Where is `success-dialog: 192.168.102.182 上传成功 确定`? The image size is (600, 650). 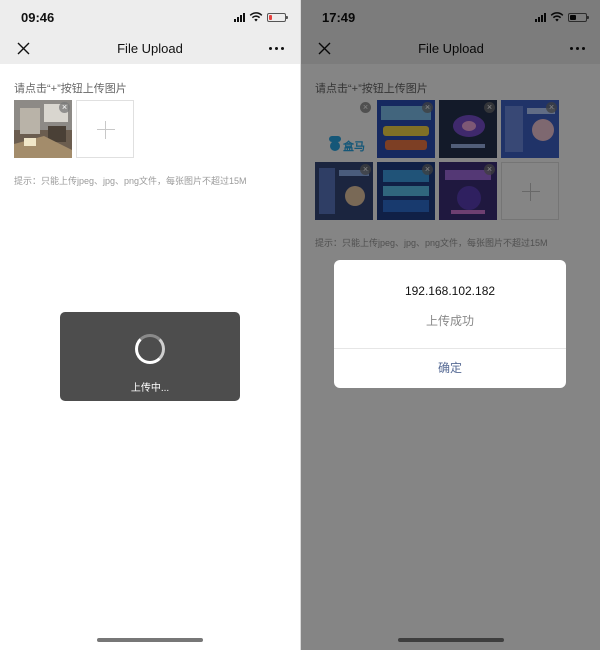 success-dialog: 192.168.102.182 上传成功 确定 is located at coordinates (450, 324).